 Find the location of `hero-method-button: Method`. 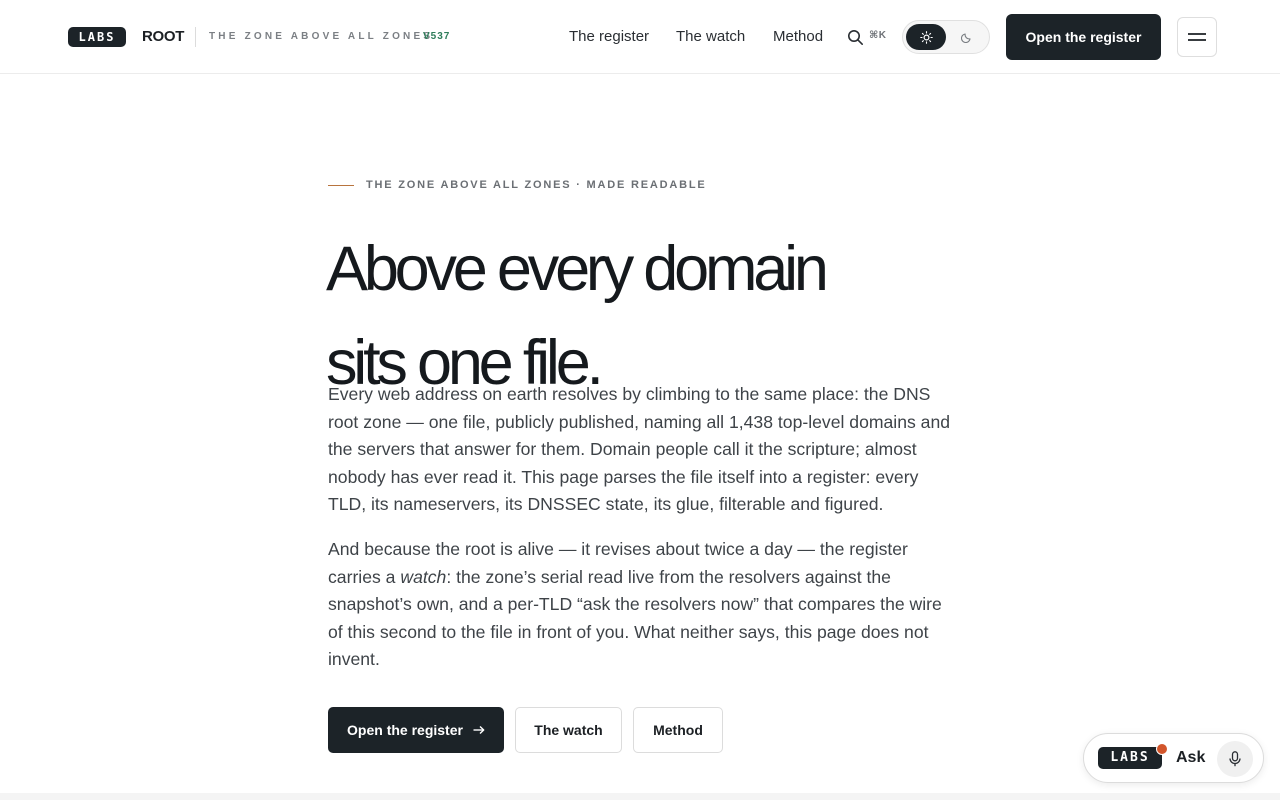

hero-method-button: Method is located at coordinates (678, 730).